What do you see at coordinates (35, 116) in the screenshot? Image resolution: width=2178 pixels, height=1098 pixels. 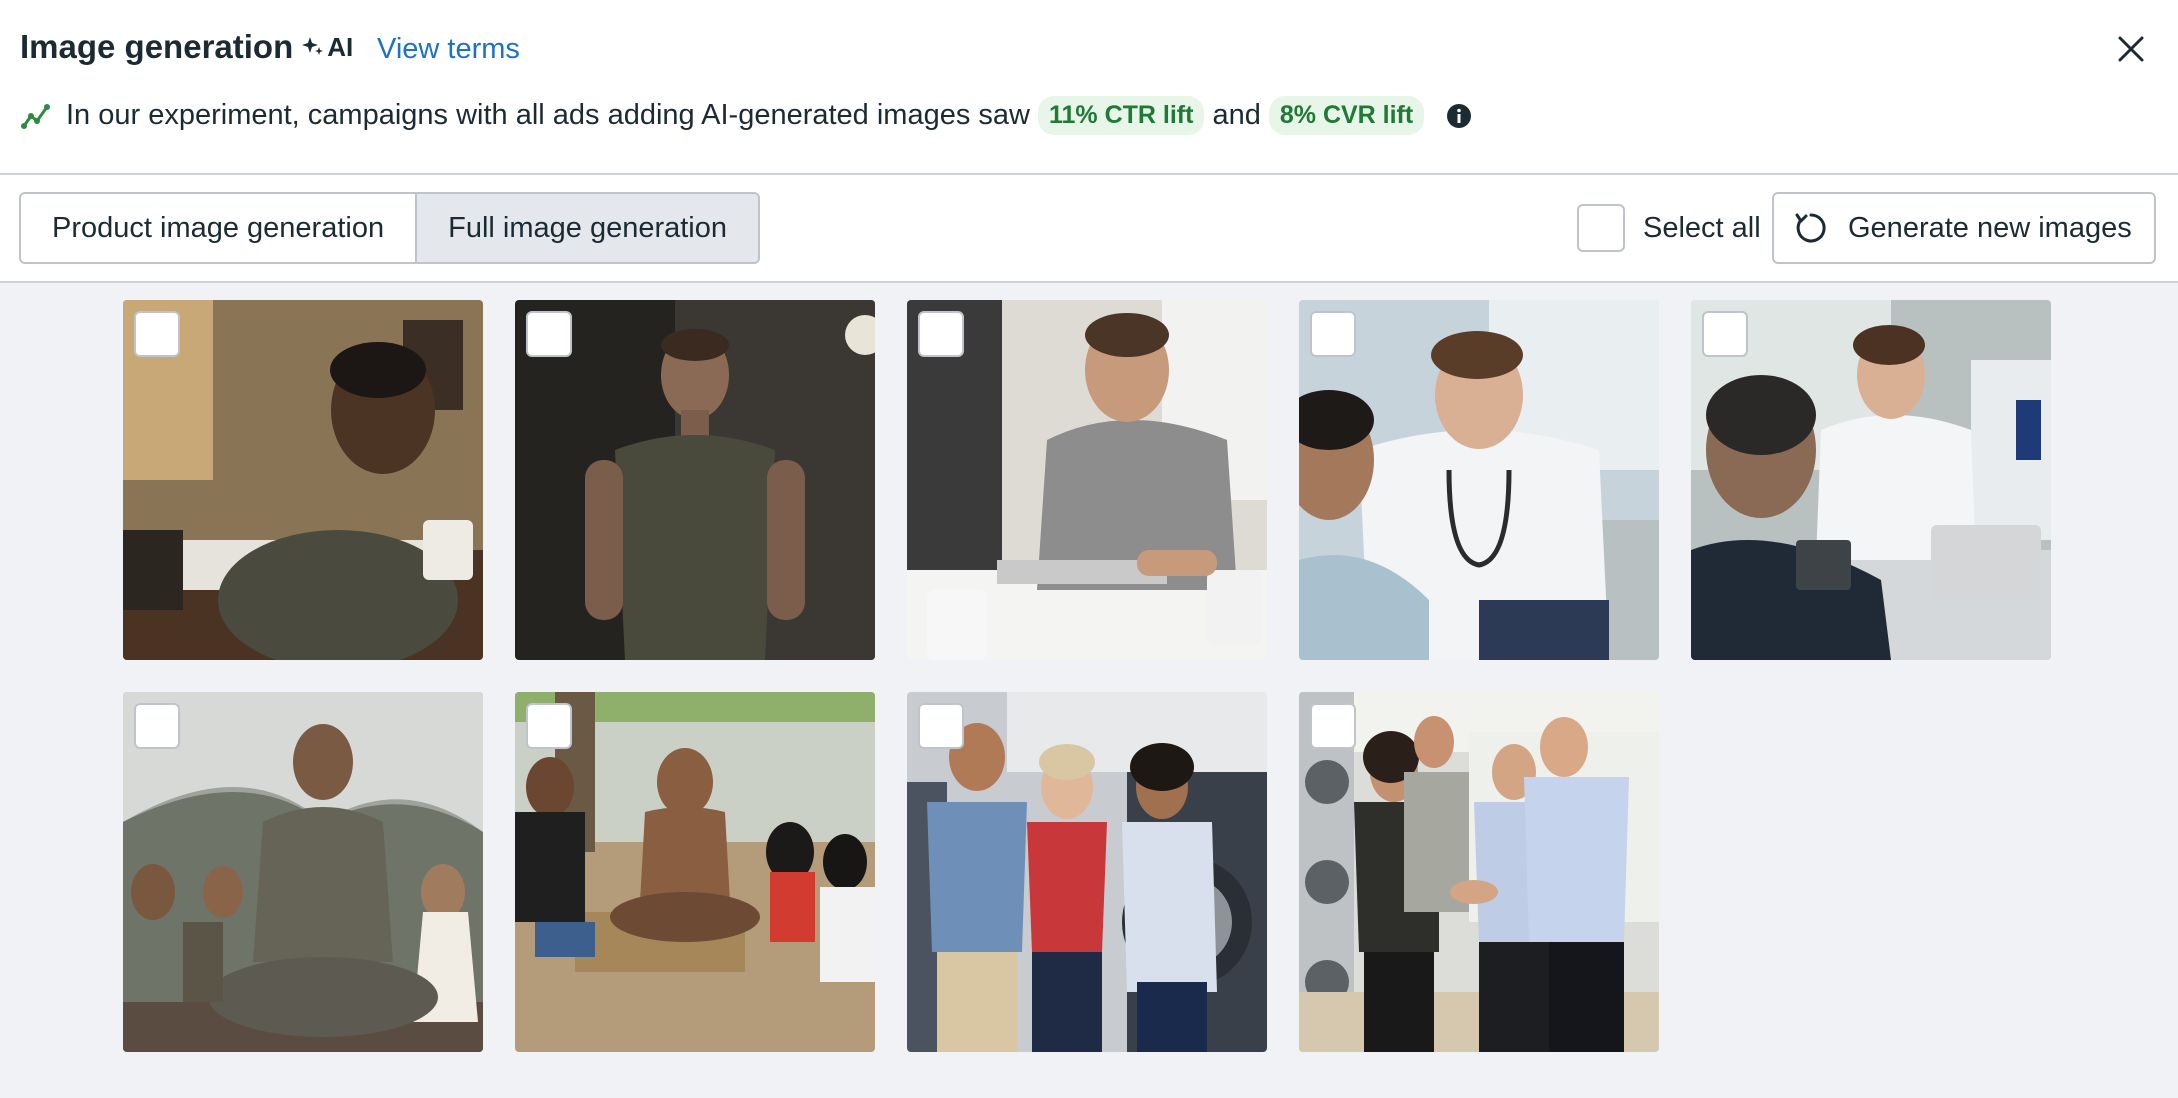 I see `trend-up-icon` at bounding box center [35, 116].